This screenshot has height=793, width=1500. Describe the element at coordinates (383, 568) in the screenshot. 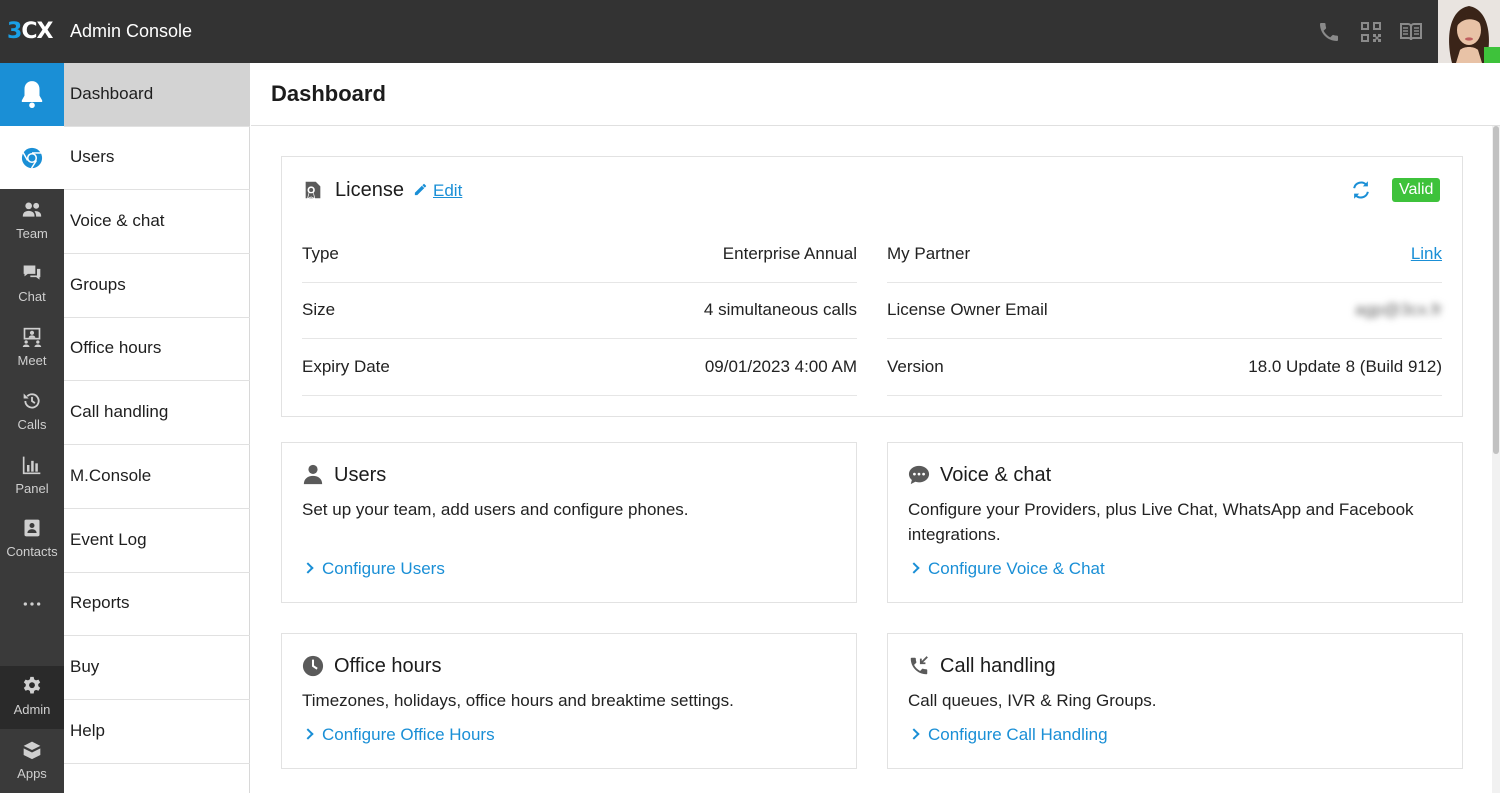

I see `configure-users-label: Configure Users` at that location.